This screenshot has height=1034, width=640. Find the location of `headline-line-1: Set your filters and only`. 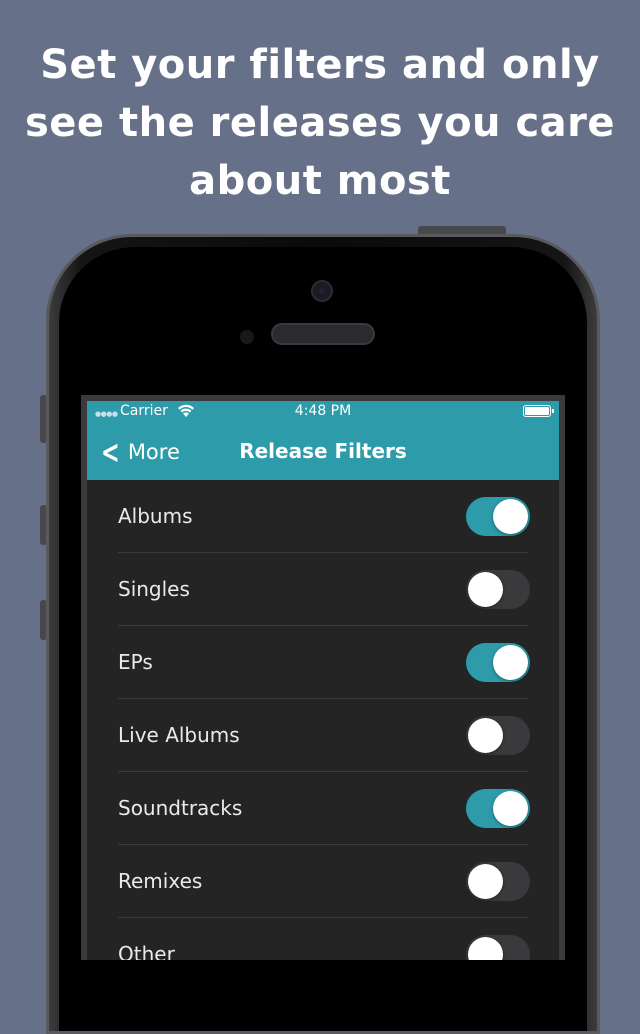

headline-line-1: Set your filters and only is located at coordinates (320, 65).